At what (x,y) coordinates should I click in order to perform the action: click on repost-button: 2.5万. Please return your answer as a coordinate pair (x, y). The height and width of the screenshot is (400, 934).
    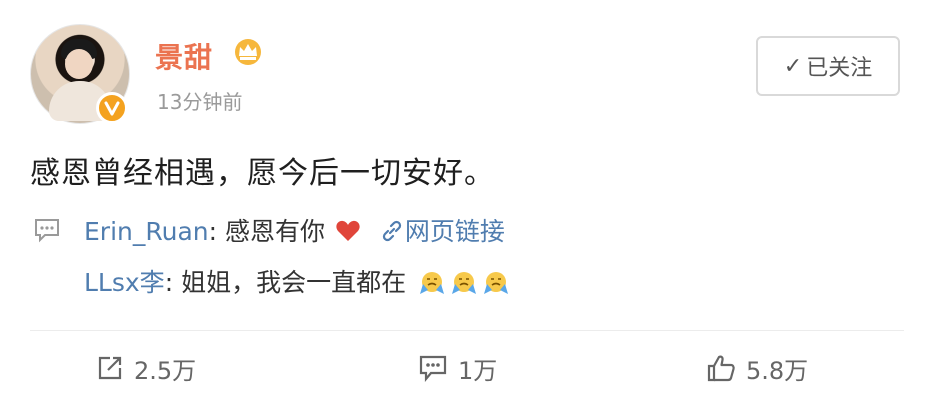
    Looking at the image, I should click on (146, 368).